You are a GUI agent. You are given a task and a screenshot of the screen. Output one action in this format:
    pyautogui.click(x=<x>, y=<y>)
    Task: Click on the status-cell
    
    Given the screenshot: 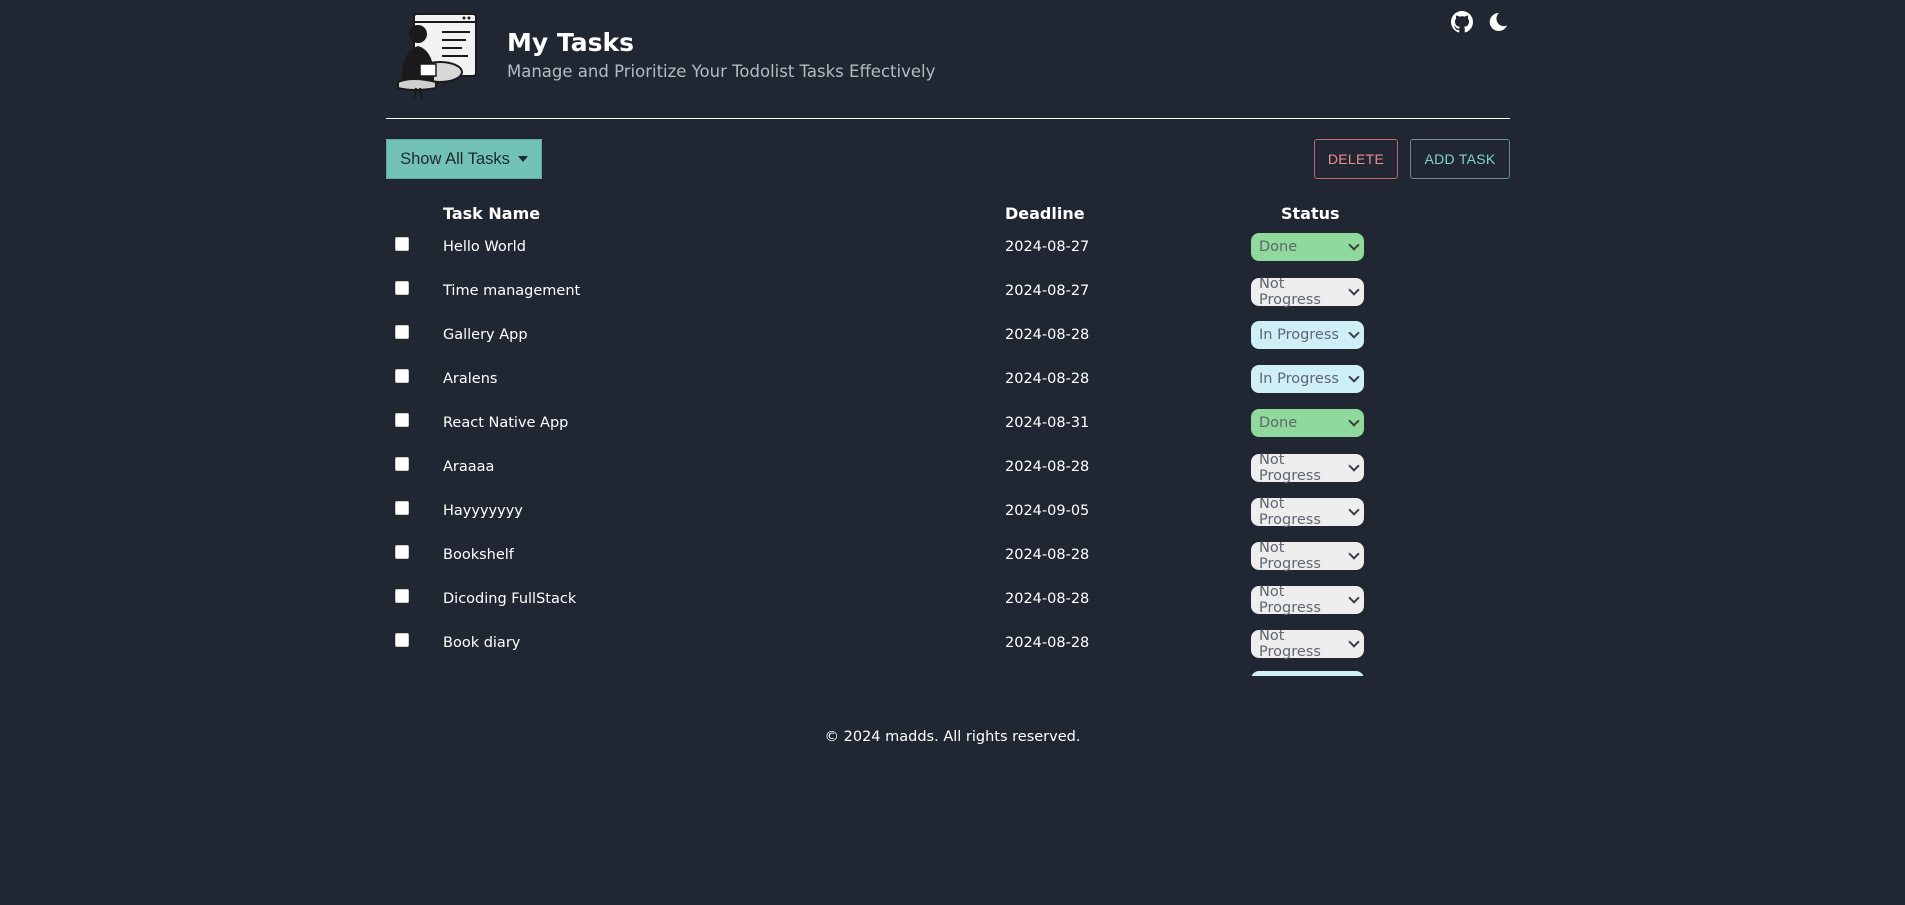 What is the action you would take?
    pyautogui.click(x=1380, y=670)
    